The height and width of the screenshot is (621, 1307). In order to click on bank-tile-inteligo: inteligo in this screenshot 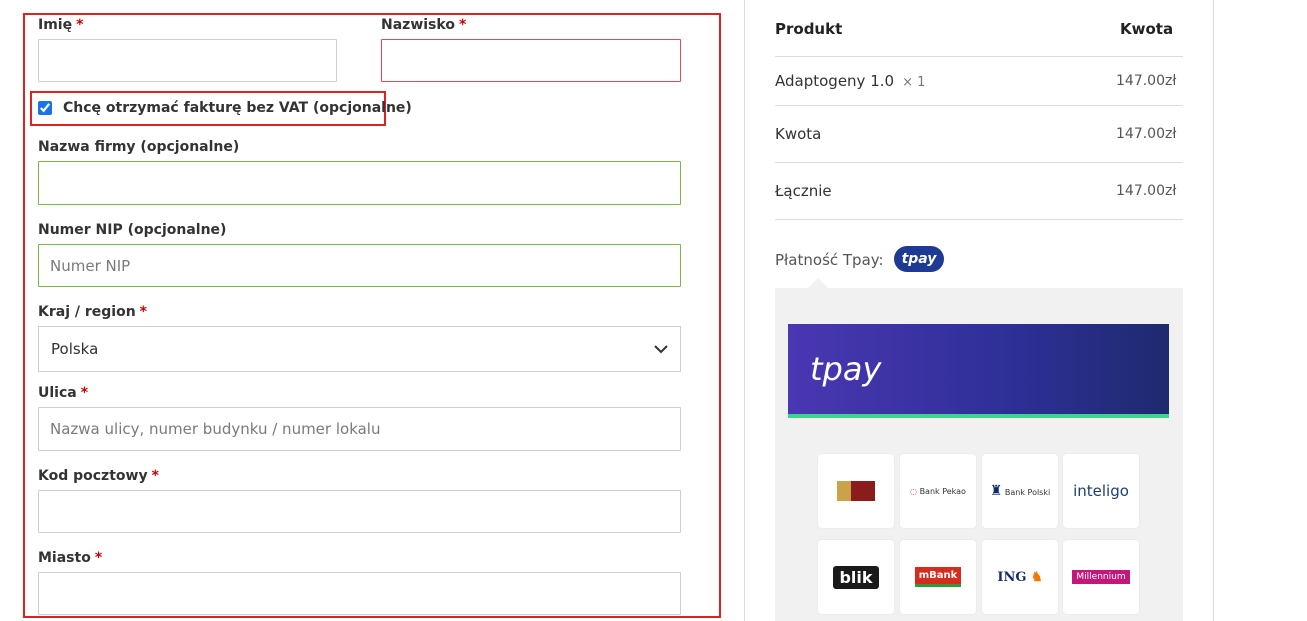, I will do `click(1101, 491)`.